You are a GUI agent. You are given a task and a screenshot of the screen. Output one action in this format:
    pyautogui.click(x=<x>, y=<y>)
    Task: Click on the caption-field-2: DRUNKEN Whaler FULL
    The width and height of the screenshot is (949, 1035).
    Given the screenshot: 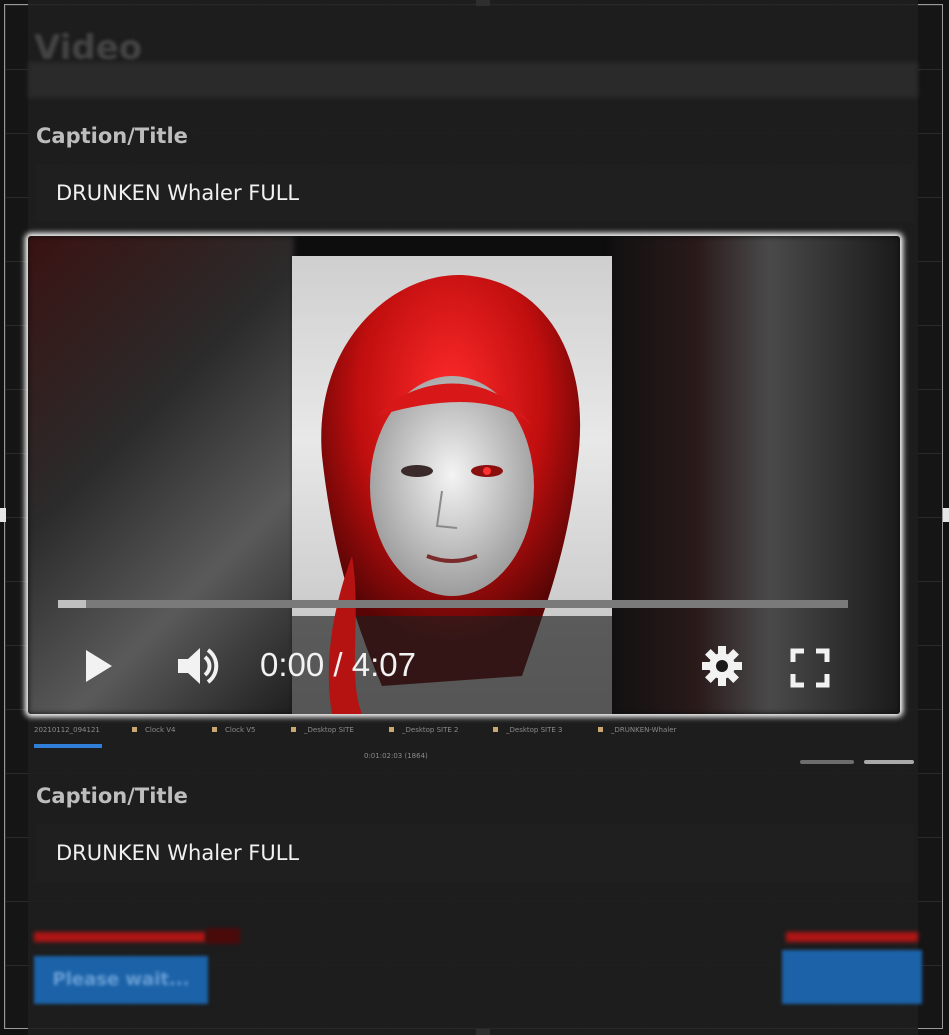 What is the action you would take?
    pyautogui.click(x=475, y=853)
    